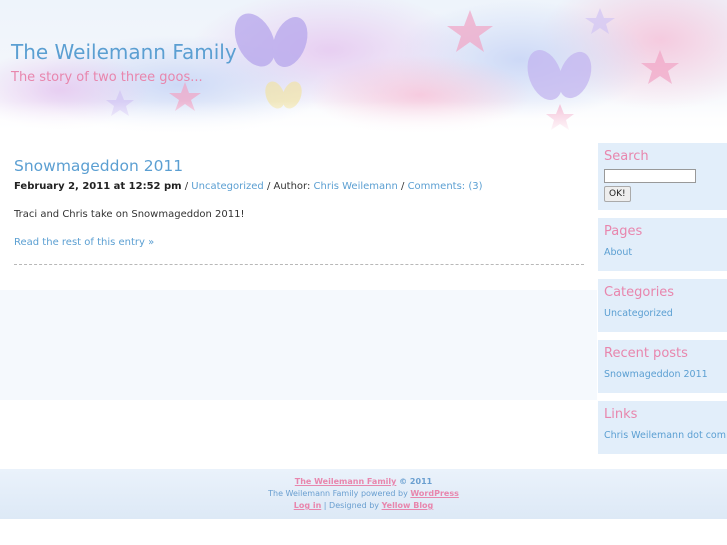 This screenshot has height=545, width=727. I want to click on category-link-uncategorized: Uncategorized, so click(662, 313).